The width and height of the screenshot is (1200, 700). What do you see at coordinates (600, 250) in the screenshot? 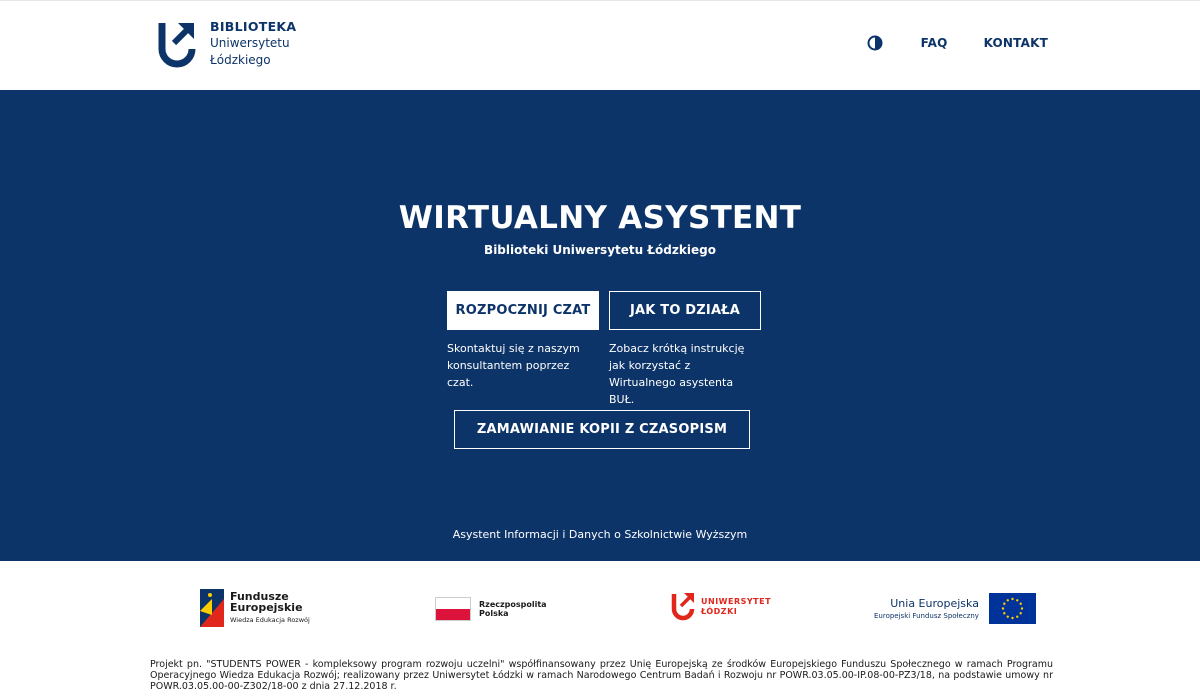
I see `page-subtitle: Biblioteki Uniwersytetu Łódzkiego` at bounding box center [600, 250].